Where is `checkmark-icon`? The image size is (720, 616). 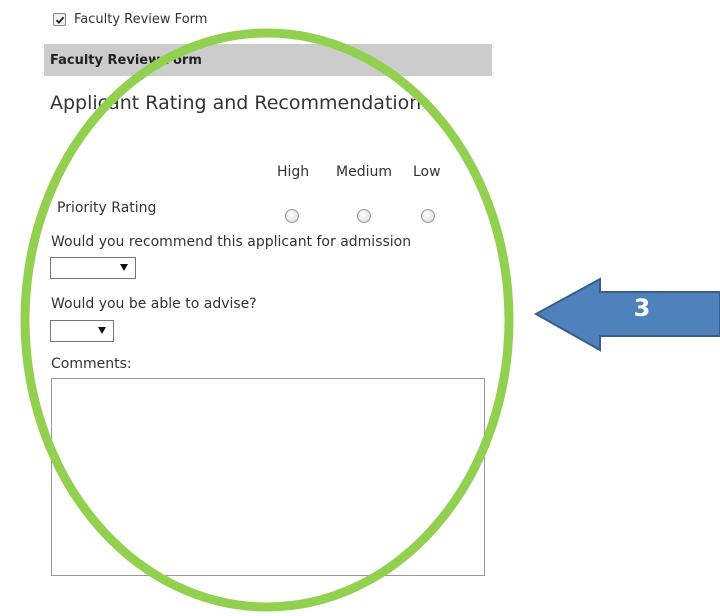 checkmark-icon is located at coordinates (59, 20).